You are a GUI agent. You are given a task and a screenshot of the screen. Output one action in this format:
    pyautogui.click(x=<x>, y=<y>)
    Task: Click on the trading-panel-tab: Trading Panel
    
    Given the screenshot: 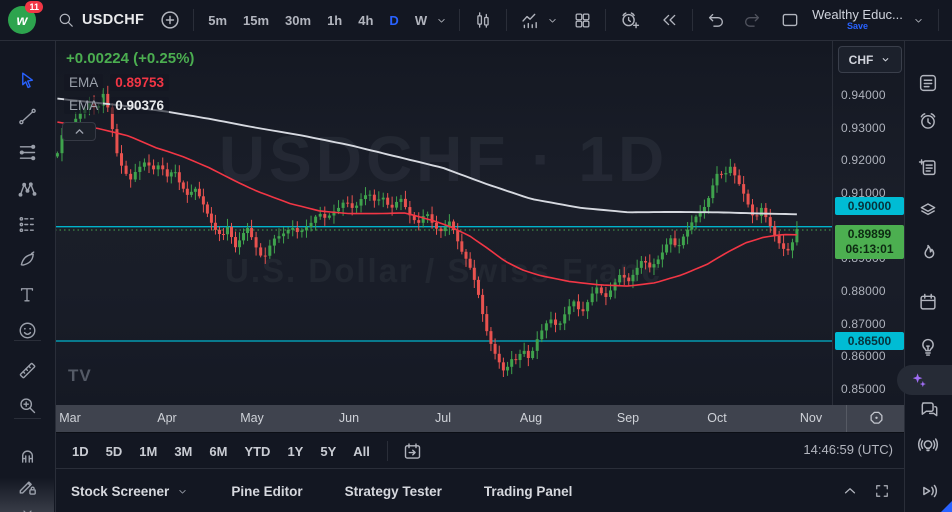 What is the action you would take?
    pyautogui.click(x=528, y=491)
    